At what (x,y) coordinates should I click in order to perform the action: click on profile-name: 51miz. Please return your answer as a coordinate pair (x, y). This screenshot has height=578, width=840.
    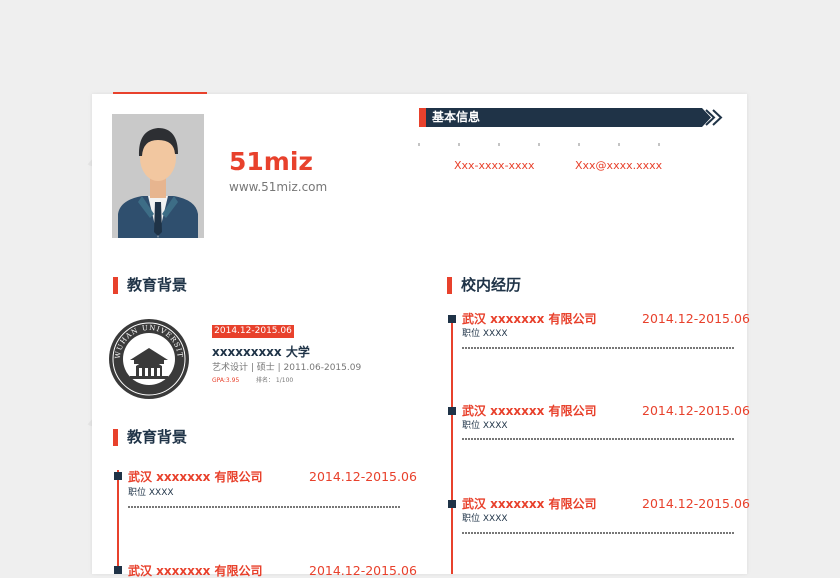
    Looking at the image, I should click on (271, 161).